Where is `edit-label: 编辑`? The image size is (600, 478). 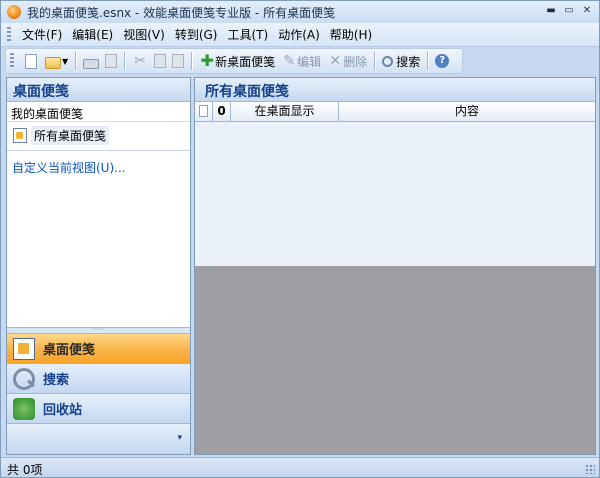
edit-label: 编辑 is located at coordinates (309, 61).